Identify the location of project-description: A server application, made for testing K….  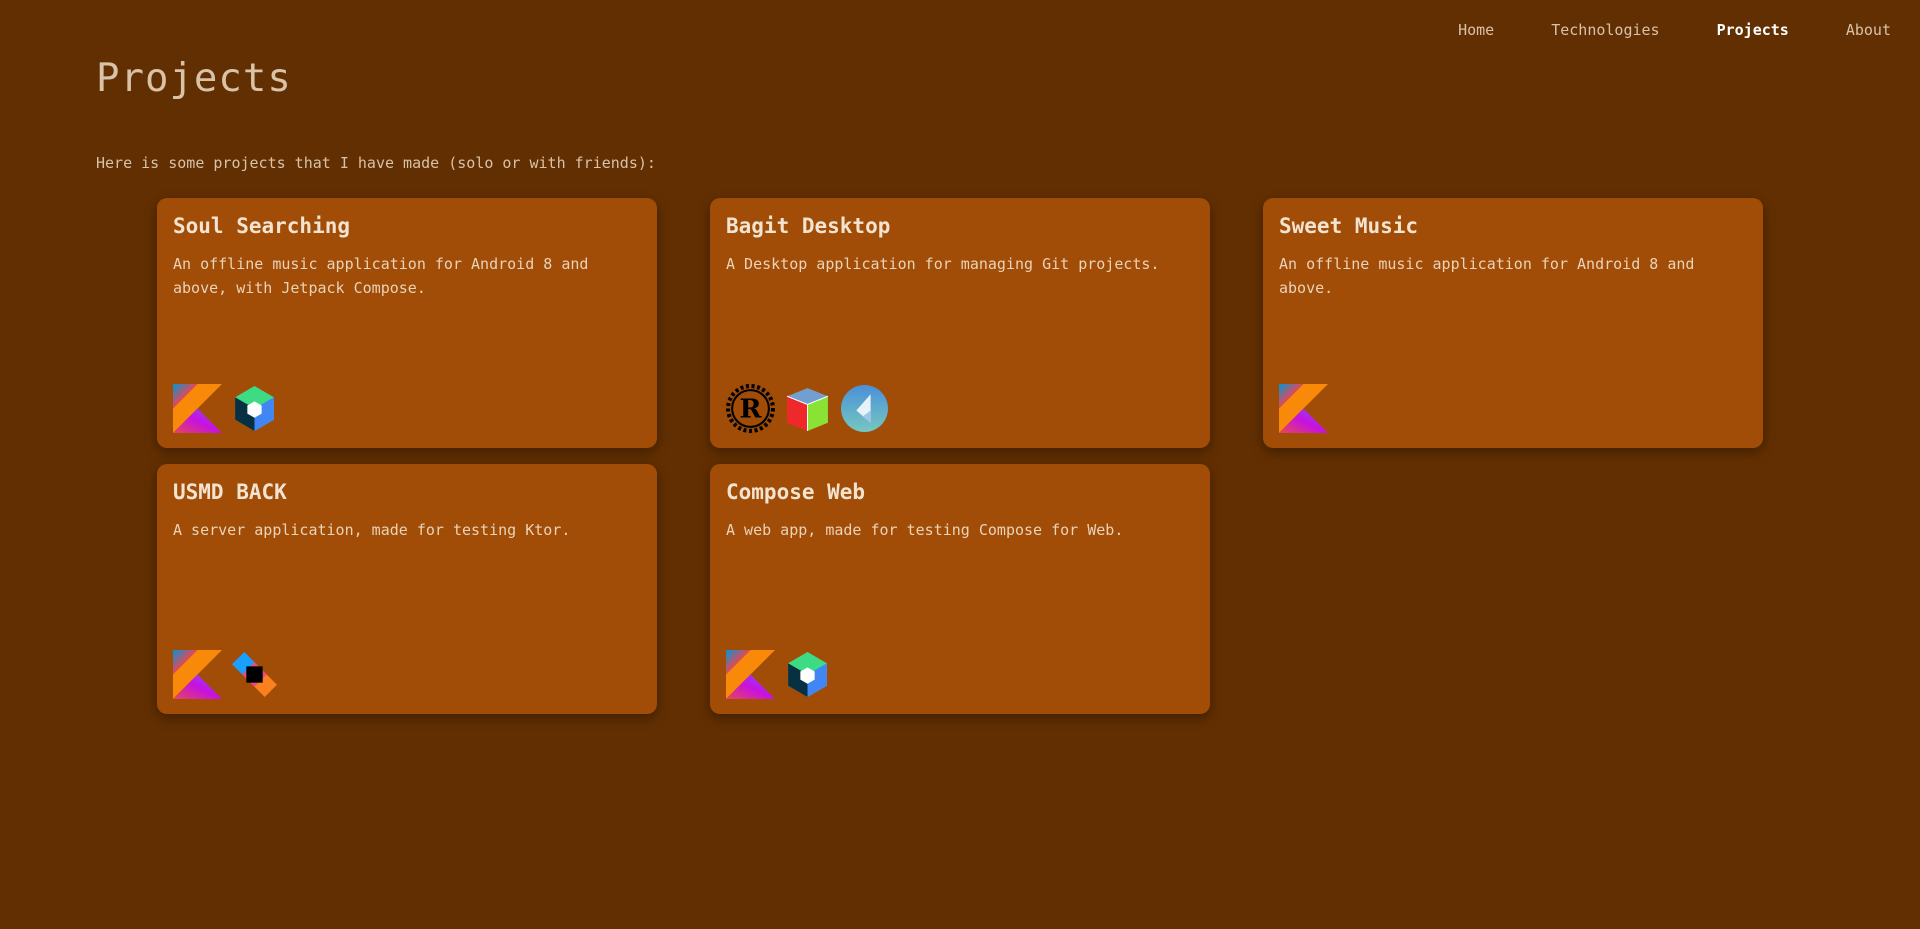
(372, 530).